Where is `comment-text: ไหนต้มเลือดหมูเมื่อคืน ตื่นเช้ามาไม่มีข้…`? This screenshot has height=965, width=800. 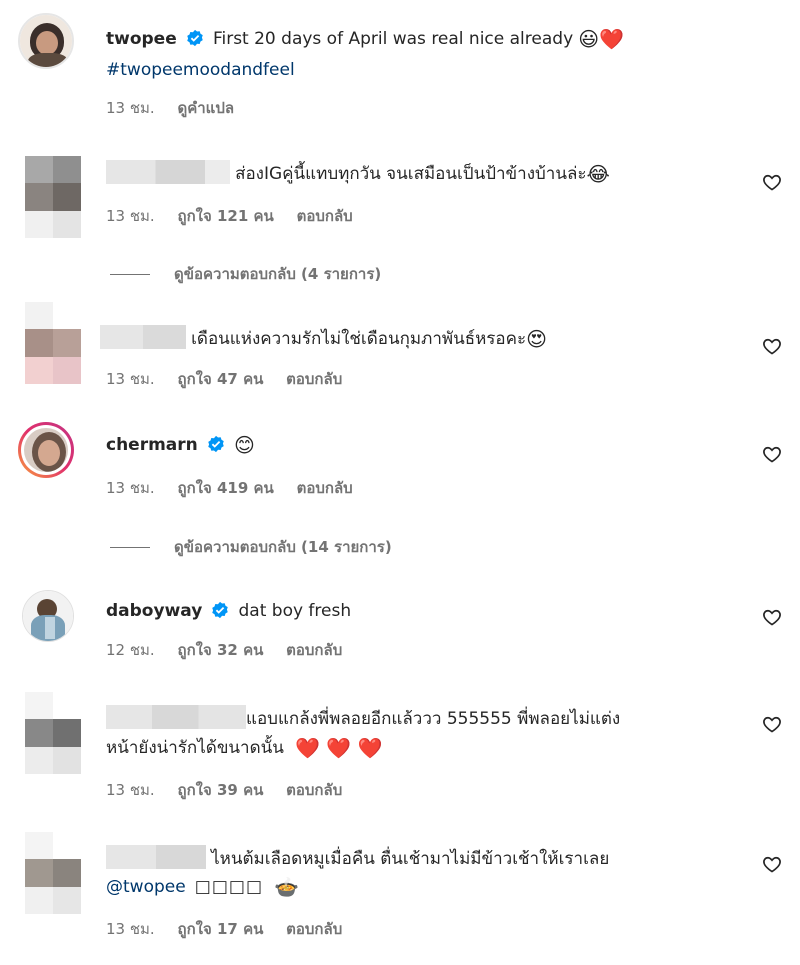
comment-text: ไหนต้มเลือดหมูเมื่อคืน ตื่นเช้ามาไม่มีข้… is located at coordinates (410, 859).